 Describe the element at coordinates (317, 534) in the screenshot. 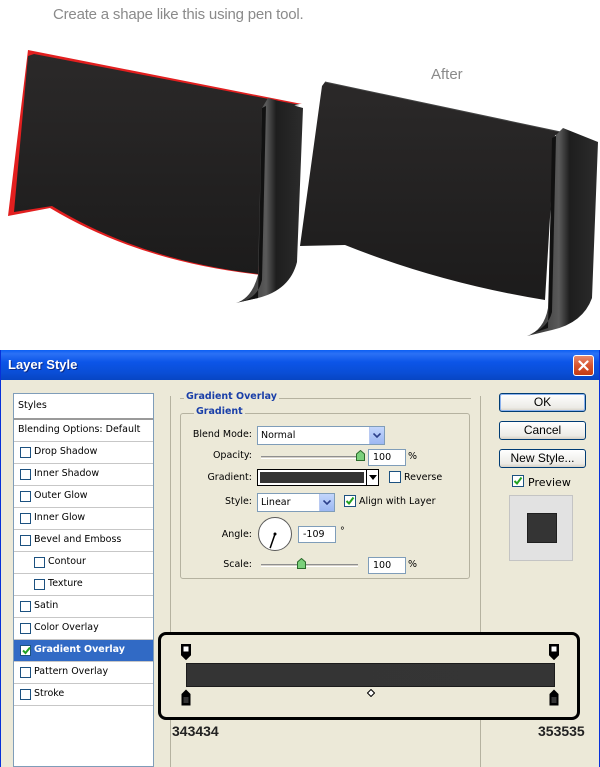

I see `angle-input: -109` at that location.